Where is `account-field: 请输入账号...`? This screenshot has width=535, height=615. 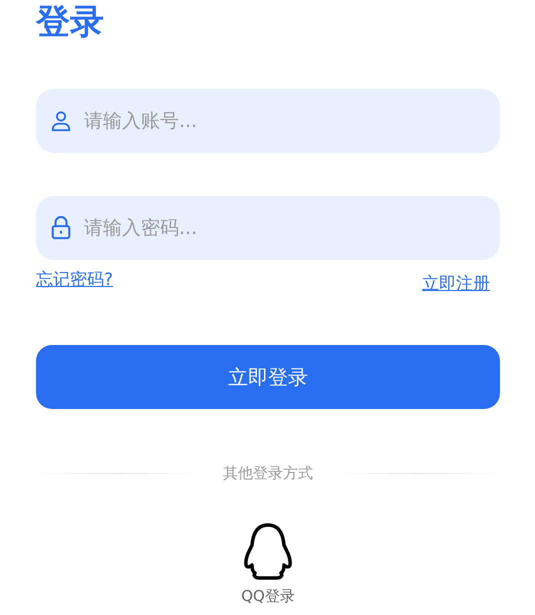
account-field: 请输入账号... is located at coordinates (268, 121).